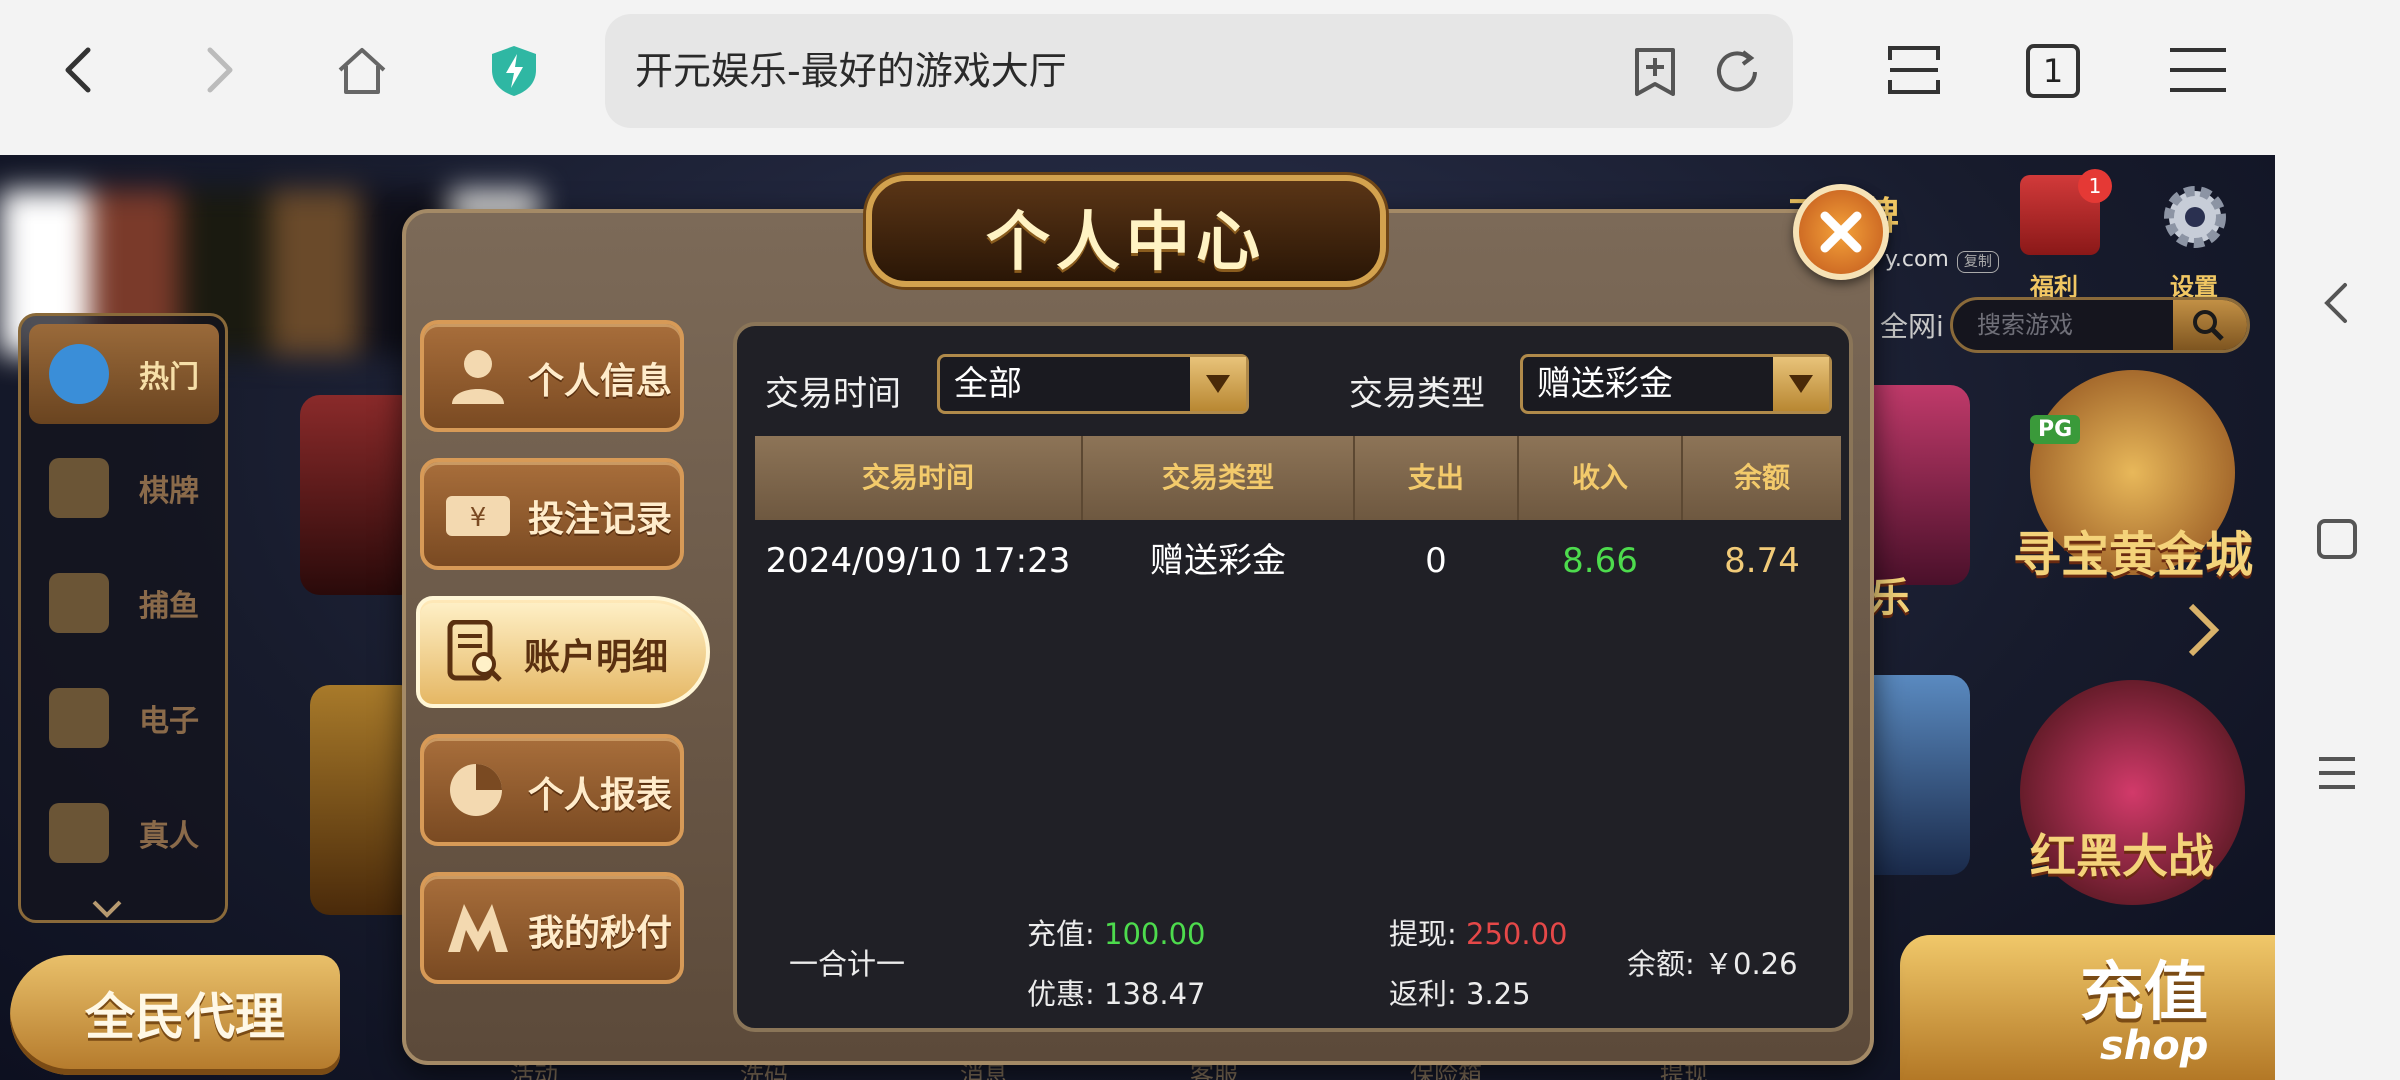 The width and height of the screenshot is (2400, 1080). I want to click on time-filter-label: 交易时间, so click(833, 394).